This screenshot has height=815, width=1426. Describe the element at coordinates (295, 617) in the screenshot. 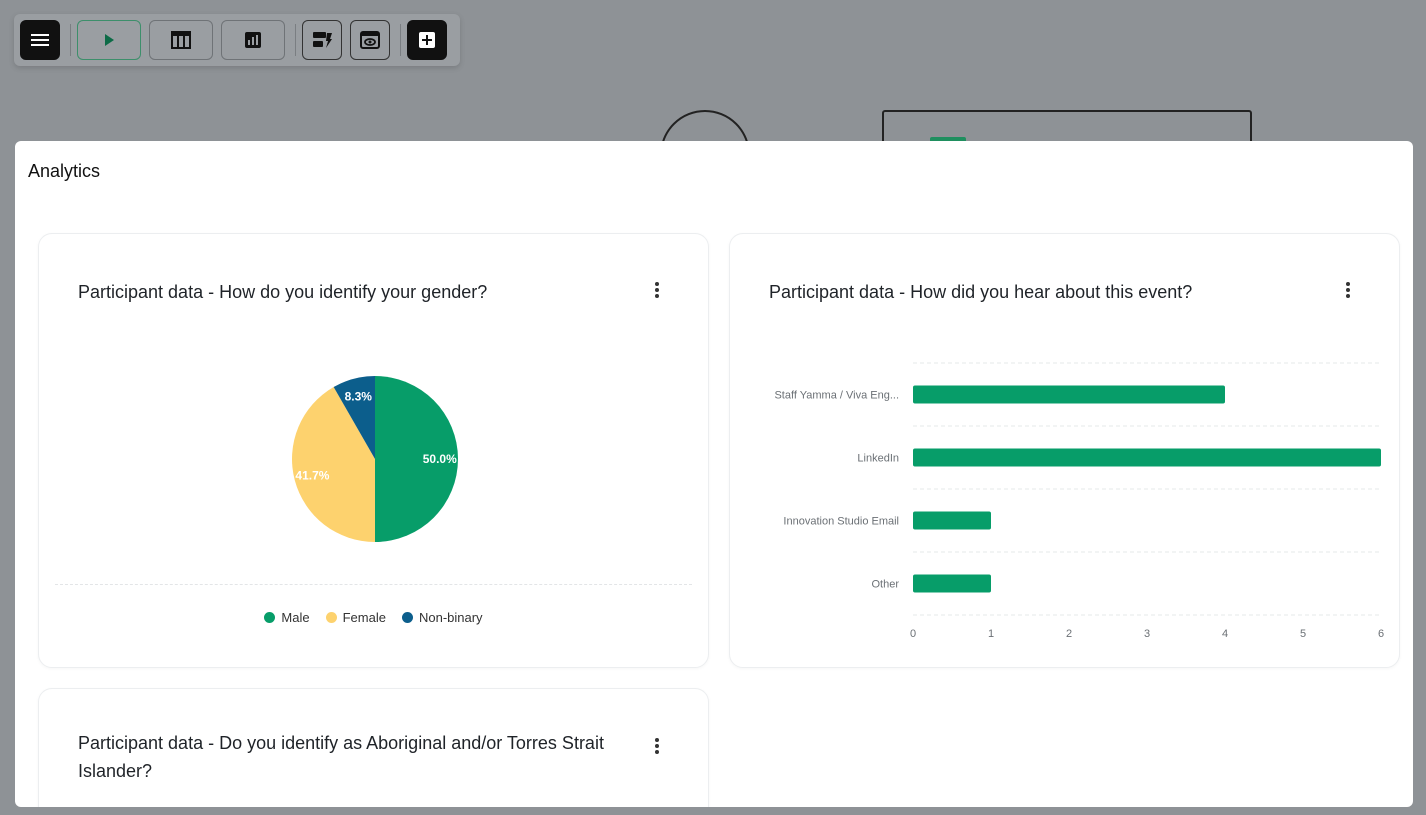

I see `legend-label: Male` at that location.